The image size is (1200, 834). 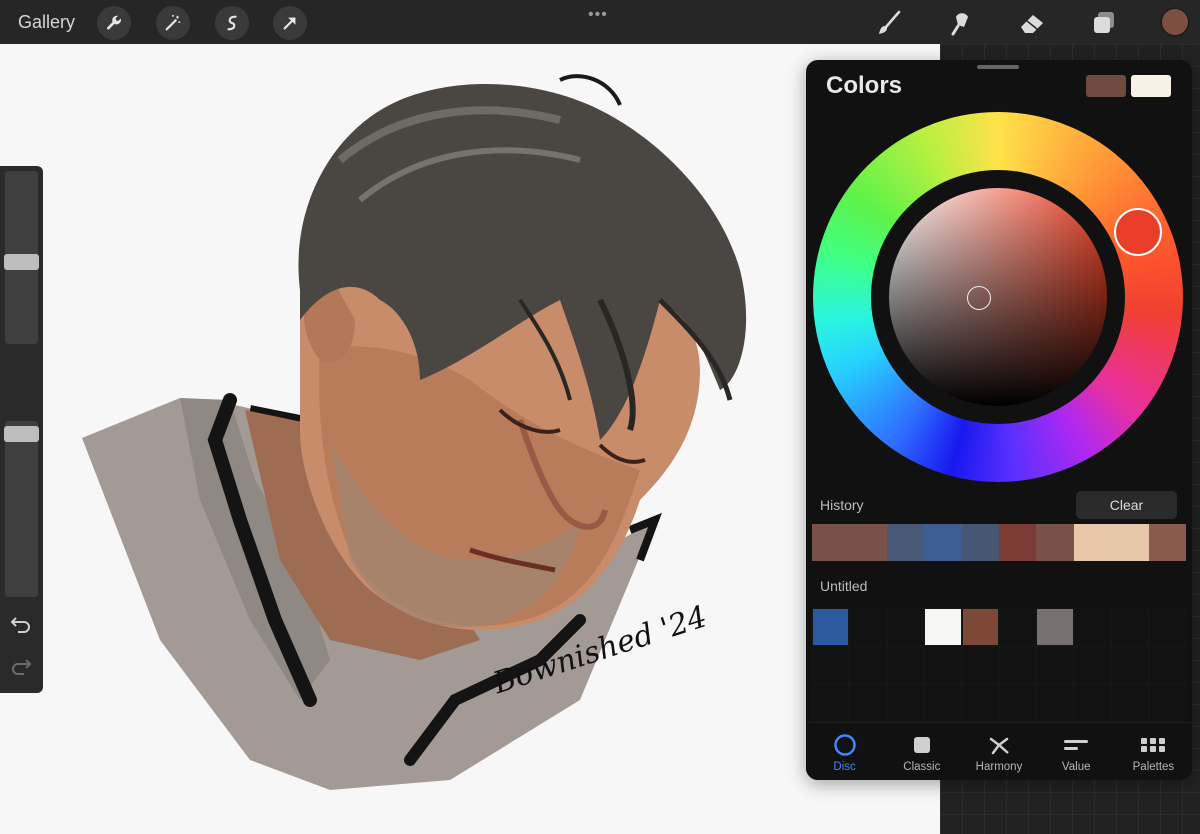 What do you see at coordinates (1138, 232) in the screenshot?
I see `hue-selector-knob` at bounding box center [1138, 232].